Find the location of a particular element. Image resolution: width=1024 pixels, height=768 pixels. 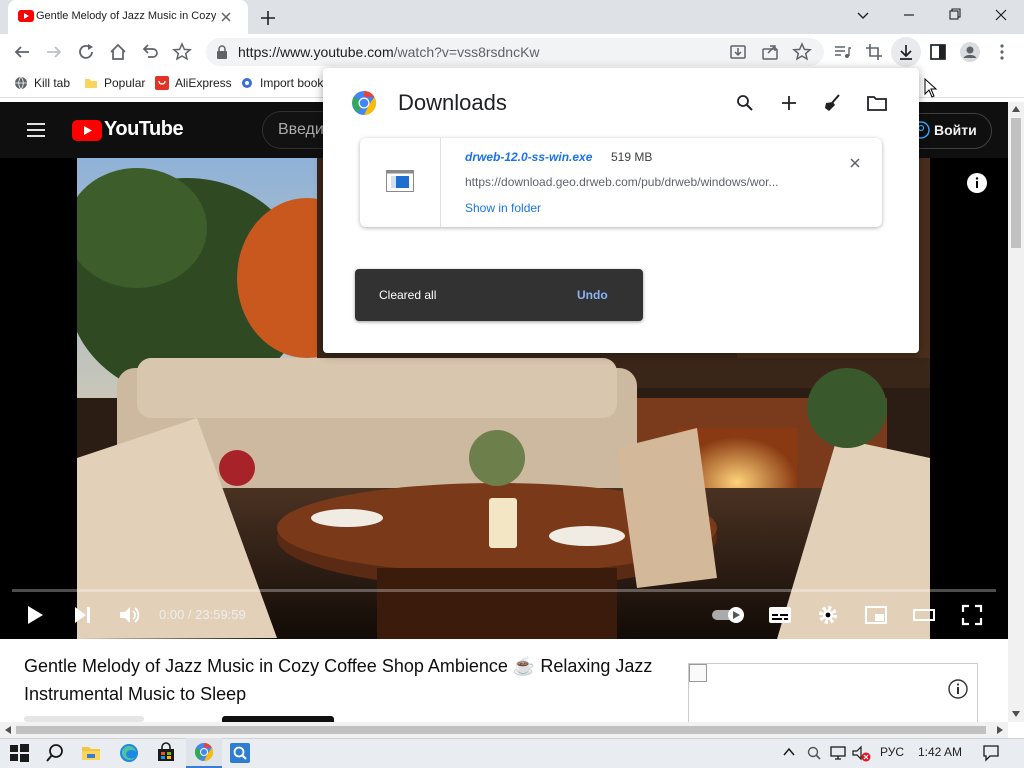

url-host: https://www.youtube.com is located at coordinates (316, 52).